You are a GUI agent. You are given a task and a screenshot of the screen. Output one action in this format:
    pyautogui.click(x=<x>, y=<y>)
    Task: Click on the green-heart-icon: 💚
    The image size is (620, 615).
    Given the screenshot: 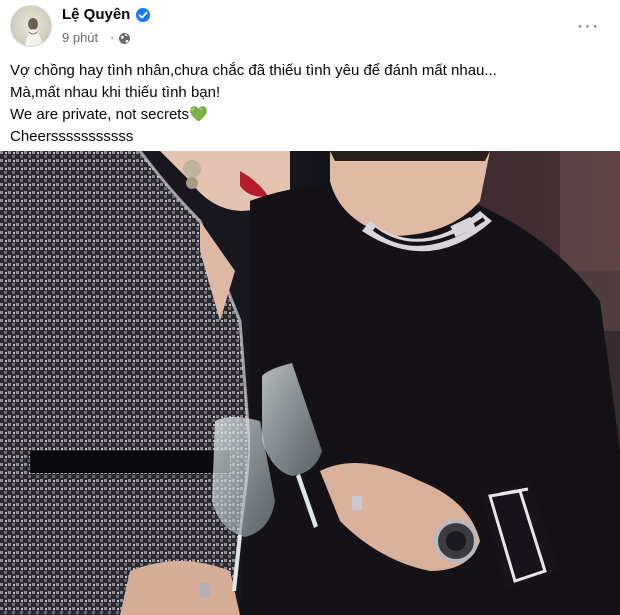 What is the action you would take?
    pyautogui.click(x=198, y=114)
    